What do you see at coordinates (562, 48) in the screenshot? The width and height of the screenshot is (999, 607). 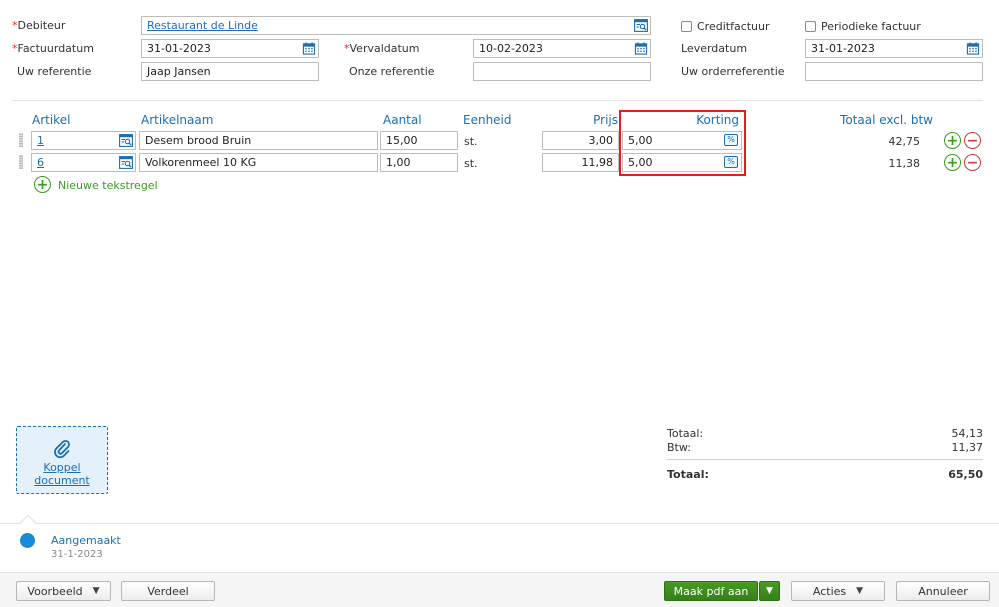 I see `vervaldatum-field: 10-02-2023` at bounding box center [562, 48].